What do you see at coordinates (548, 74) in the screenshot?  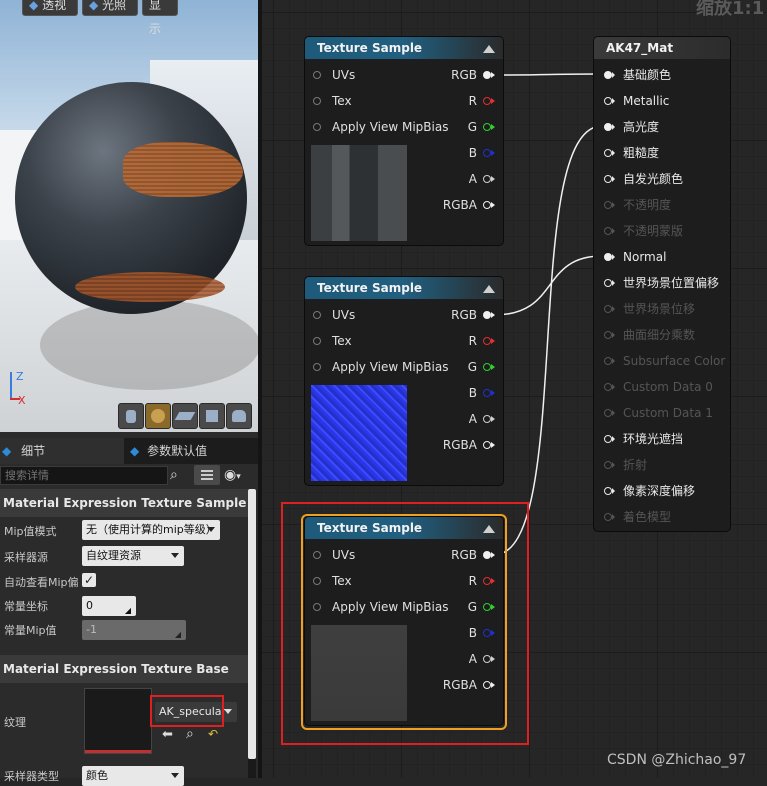 I see `wire-rgb-to-base-color` at bounding box center [548, 74].